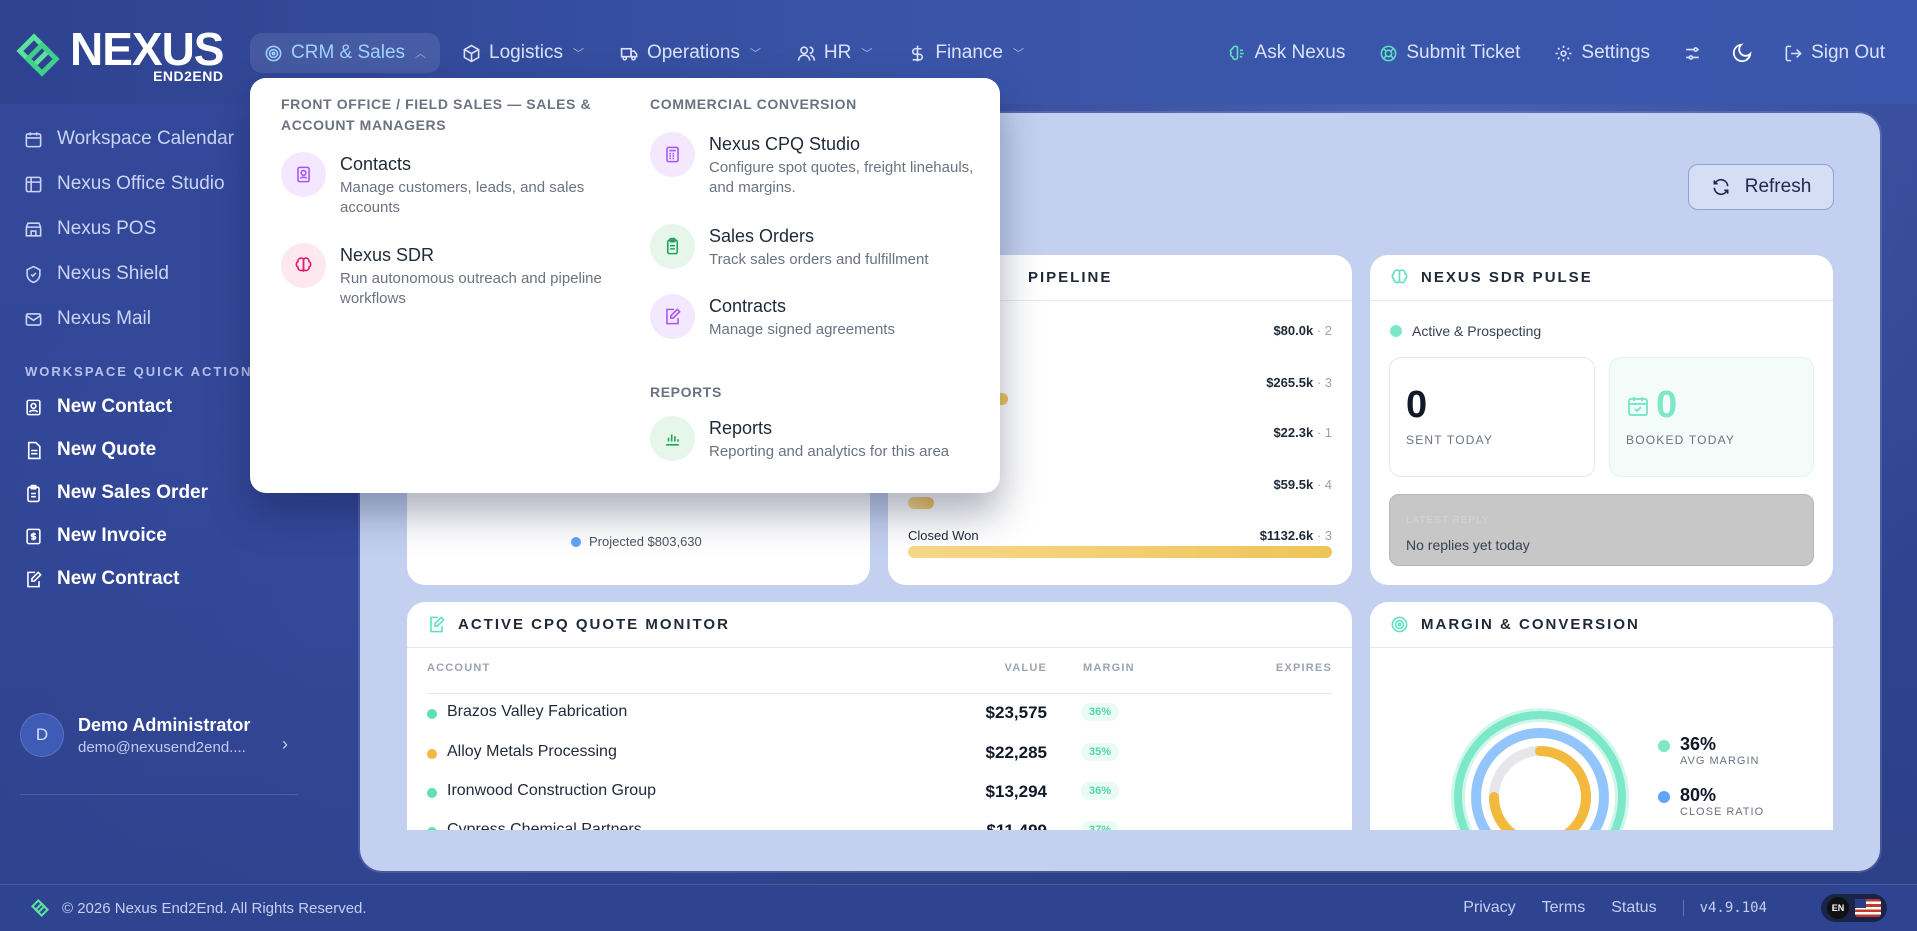 The width and height of the screenshot is (1917, 931). What do you see at coordinates (879, 756) in the screenshot?
I see `table-row: Alloy Metals Processing $22,285 35%` at bounding box center [879, 756].